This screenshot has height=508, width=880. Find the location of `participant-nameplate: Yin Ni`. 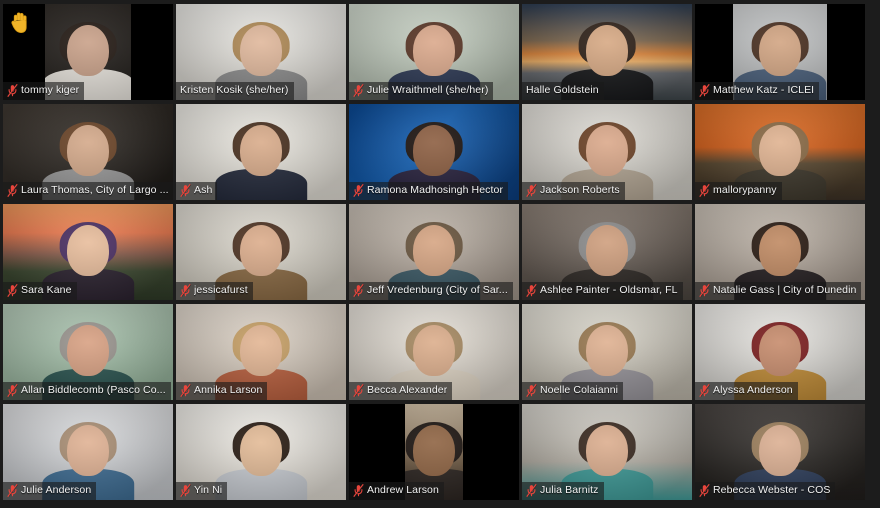

participant-nameplate: Yin Ni is located at coordinates (202, 491).